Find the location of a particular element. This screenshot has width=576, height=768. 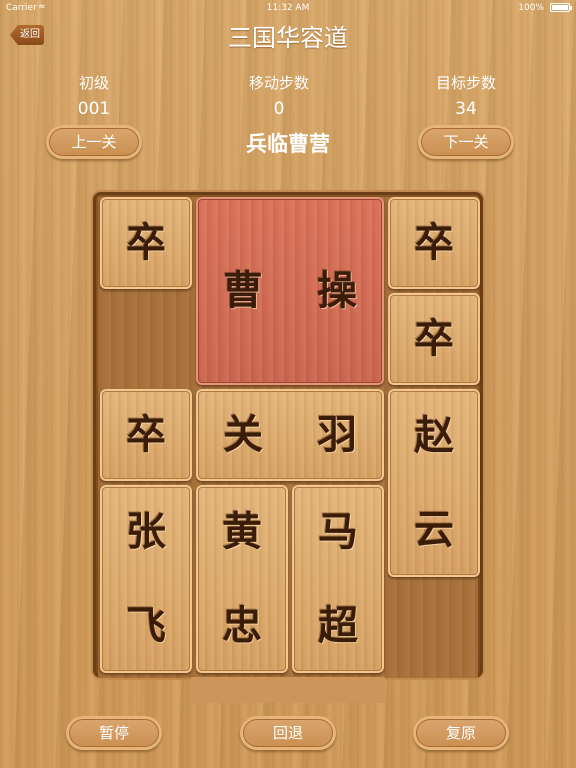

moves-stat: 移动步数 0 is located at coordinates (279, 95).